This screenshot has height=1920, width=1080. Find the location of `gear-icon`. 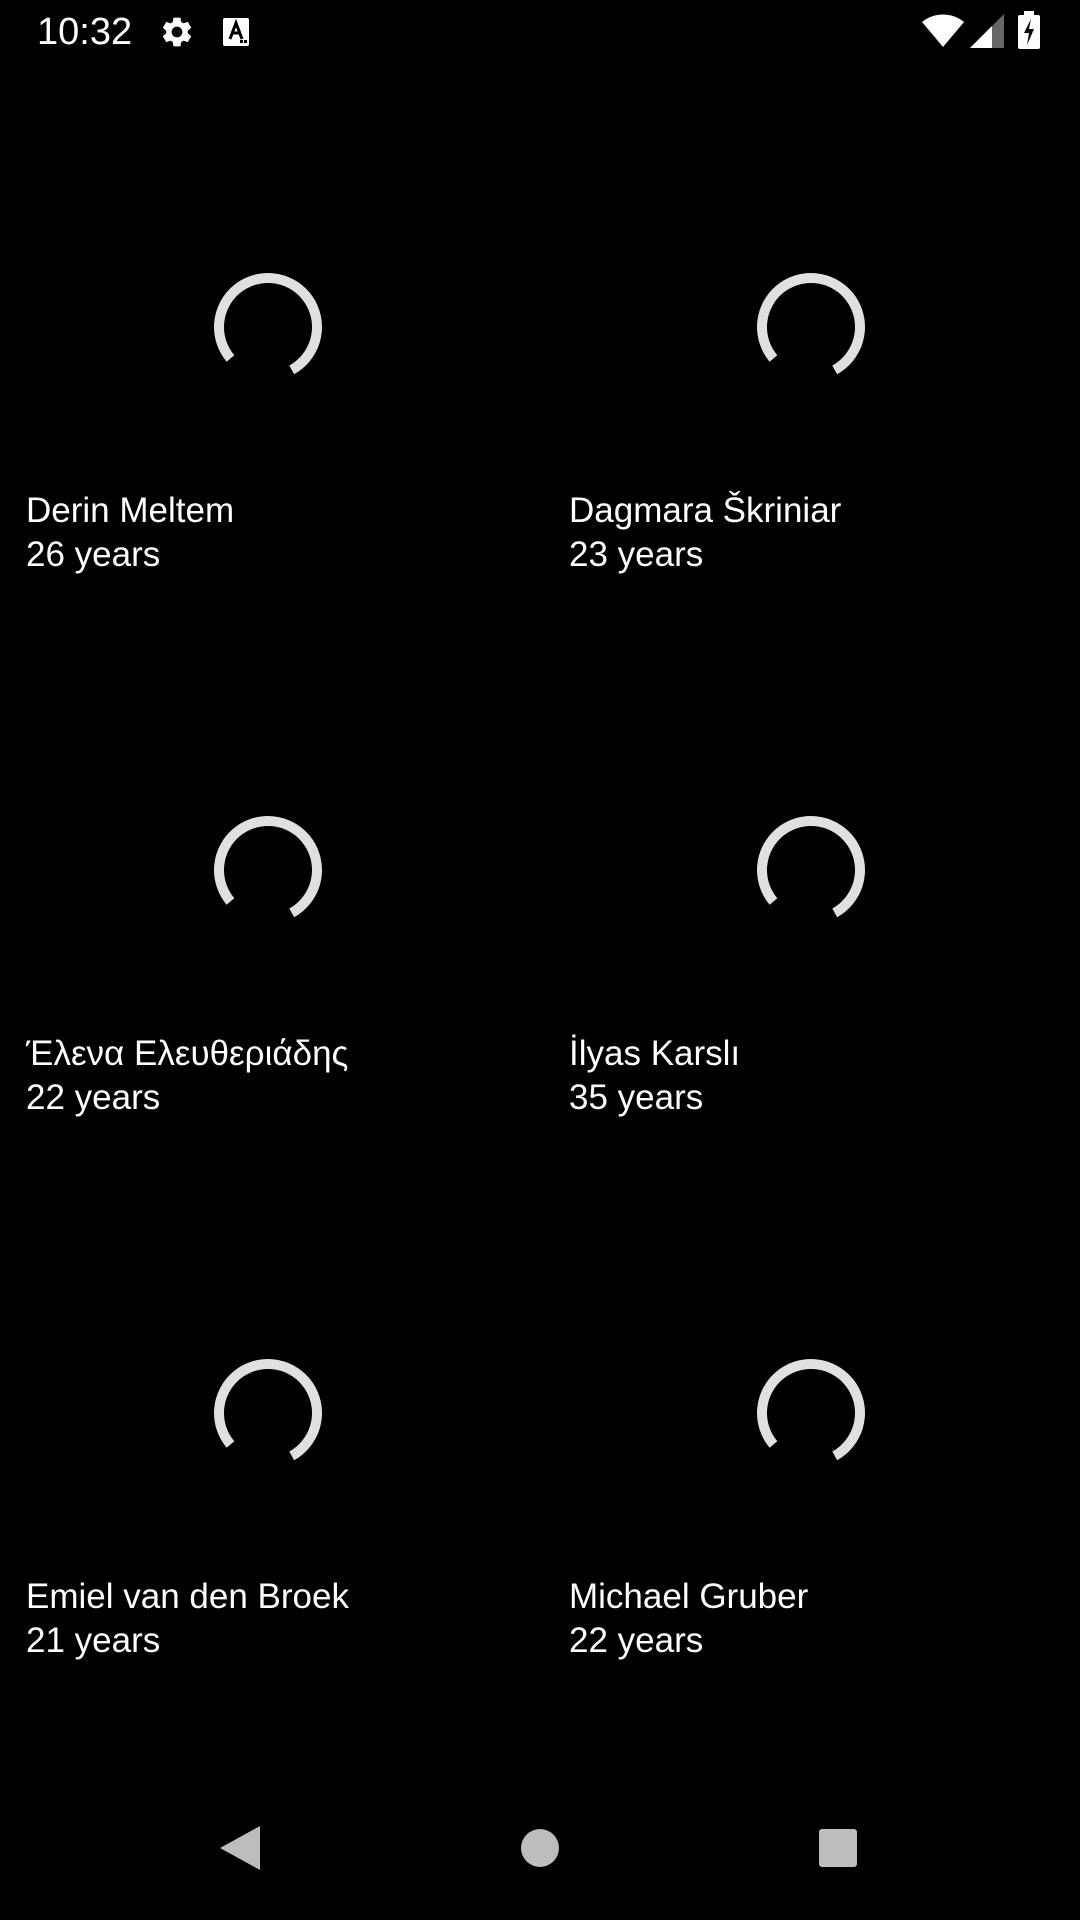

gear-icon is located at coordinates (177, 32).